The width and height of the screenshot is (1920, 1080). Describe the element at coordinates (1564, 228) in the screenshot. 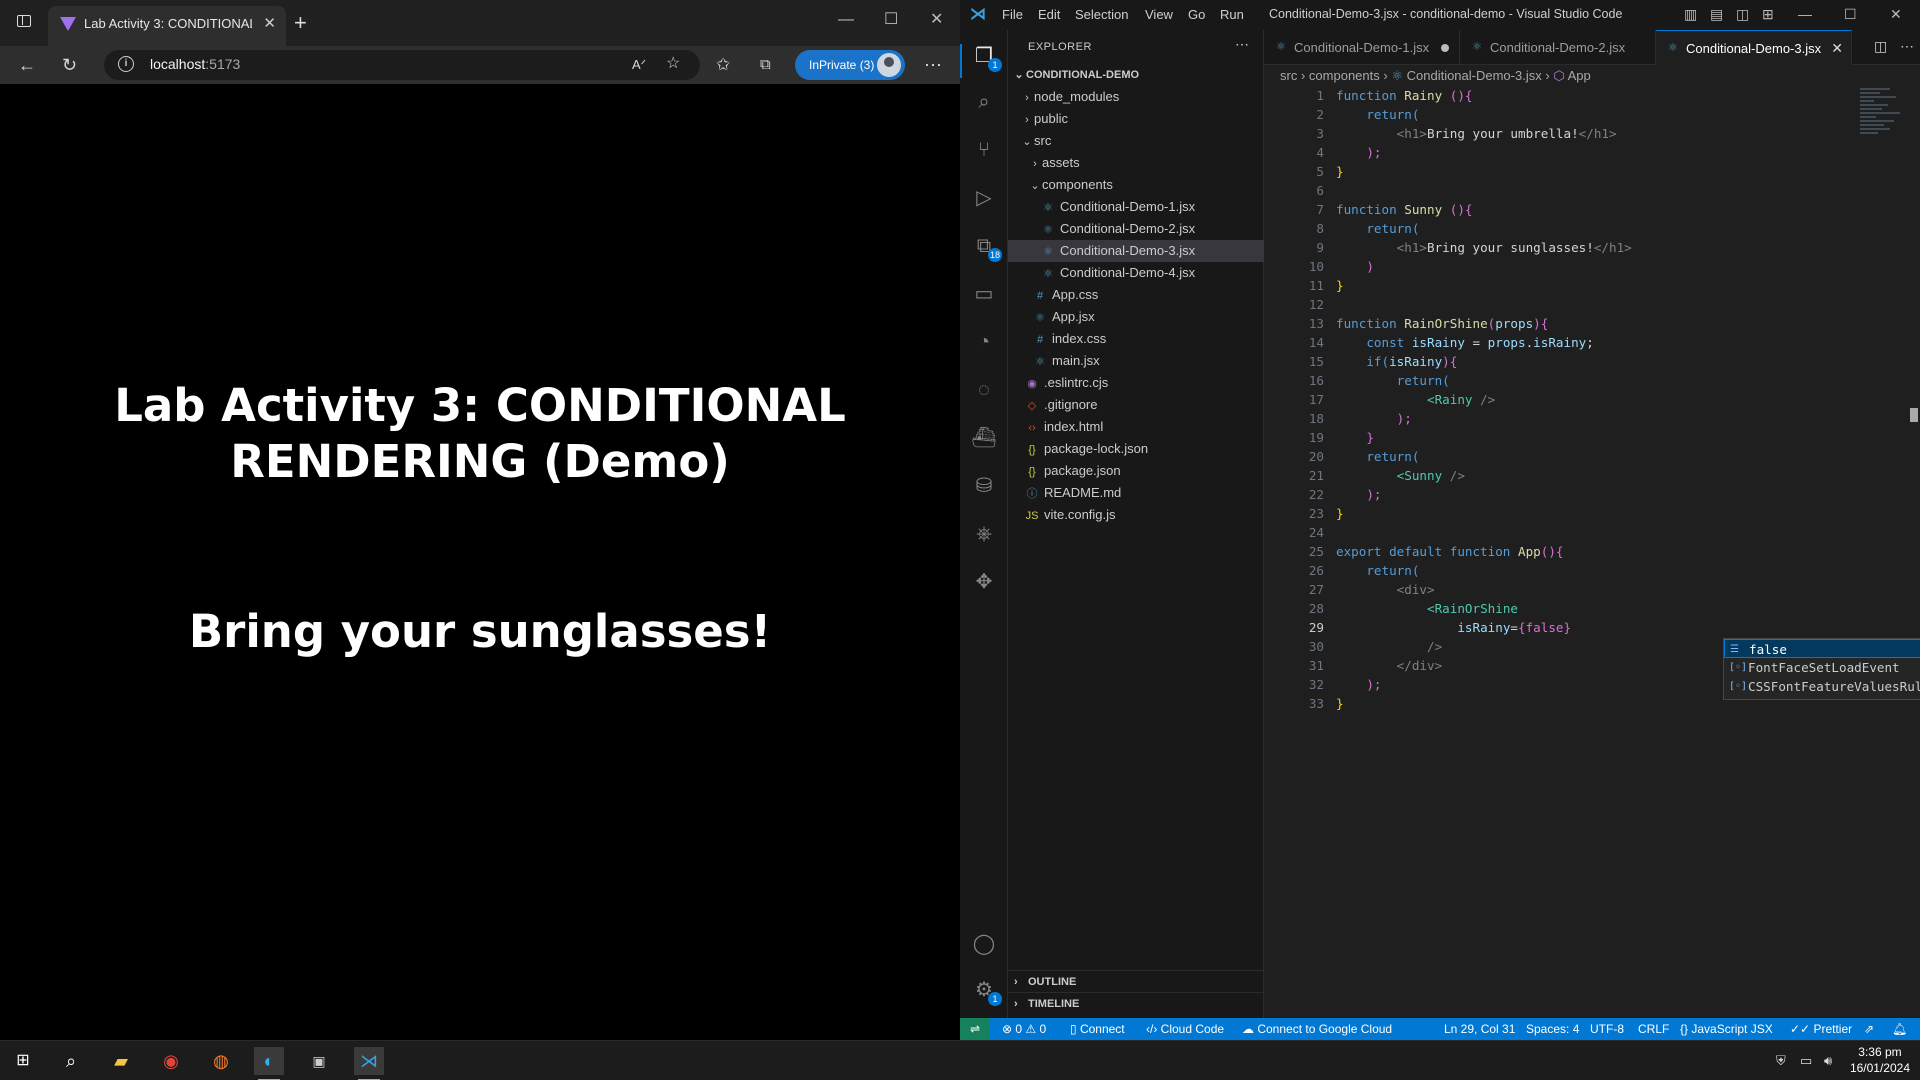

I see `code-line: 8 return(` at that location.